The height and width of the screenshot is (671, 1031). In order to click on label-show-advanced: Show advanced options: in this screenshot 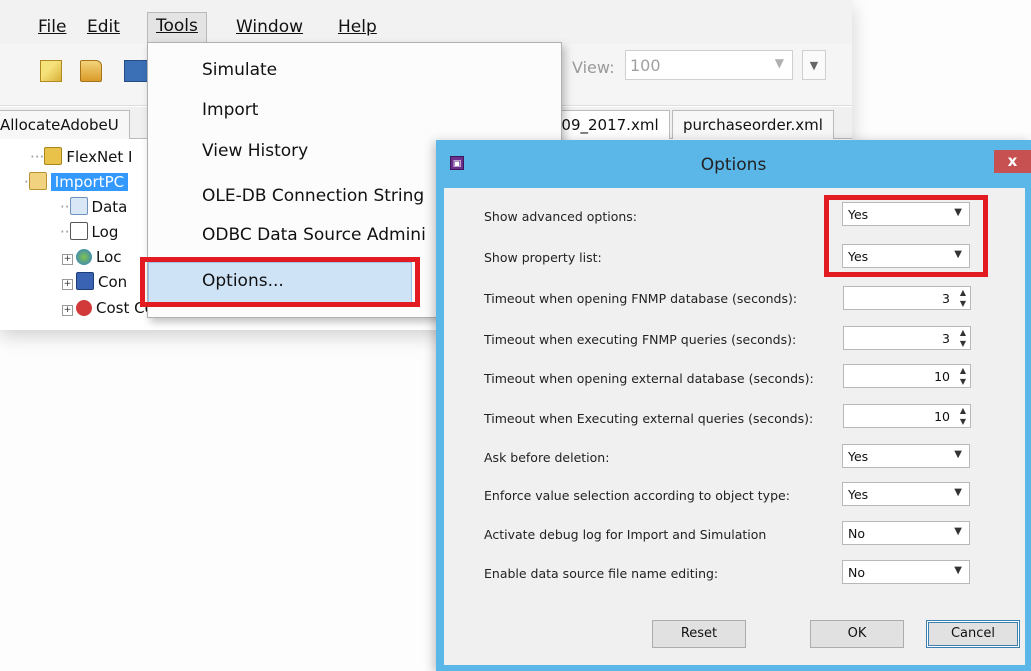, I will do `click(560, 216)`.